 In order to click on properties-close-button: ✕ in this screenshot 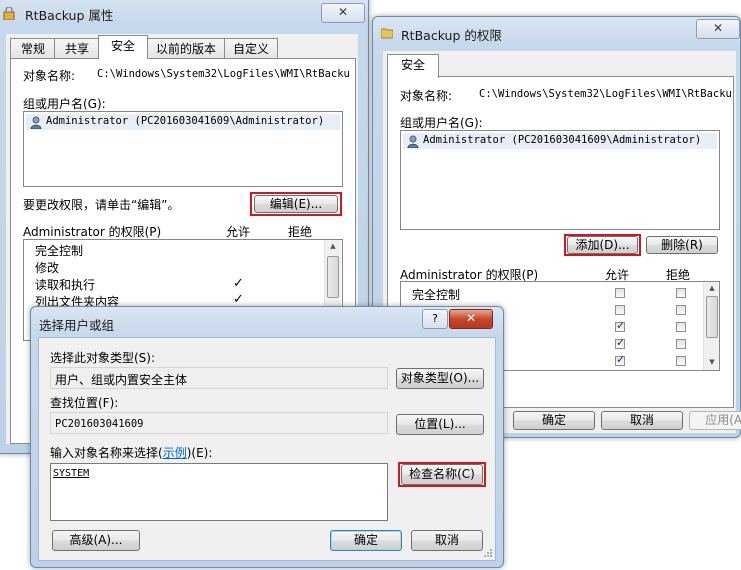, I will do `click(343, 13)`.